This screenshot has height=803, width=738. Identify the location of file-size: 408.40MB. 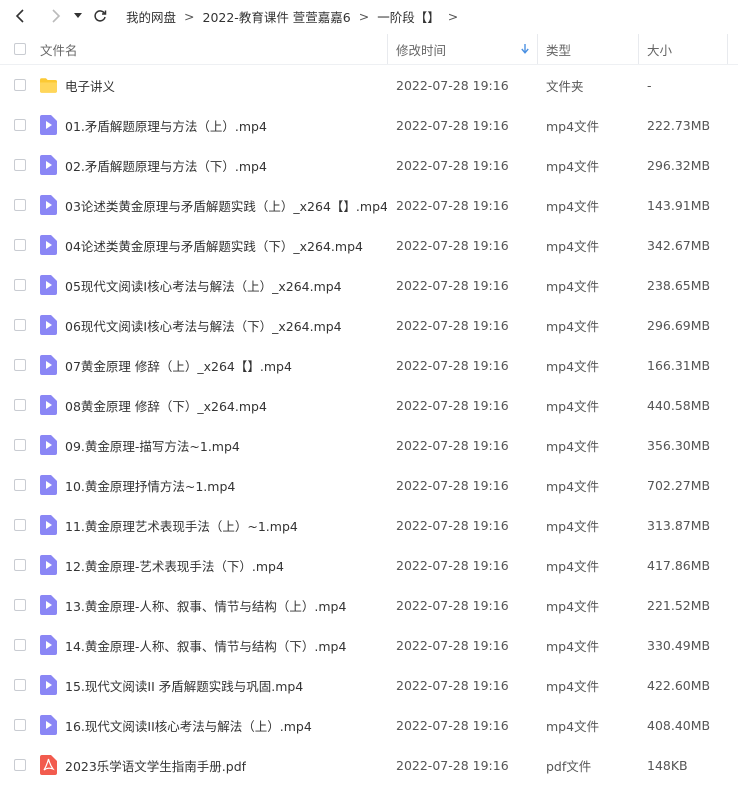
(679, 725).